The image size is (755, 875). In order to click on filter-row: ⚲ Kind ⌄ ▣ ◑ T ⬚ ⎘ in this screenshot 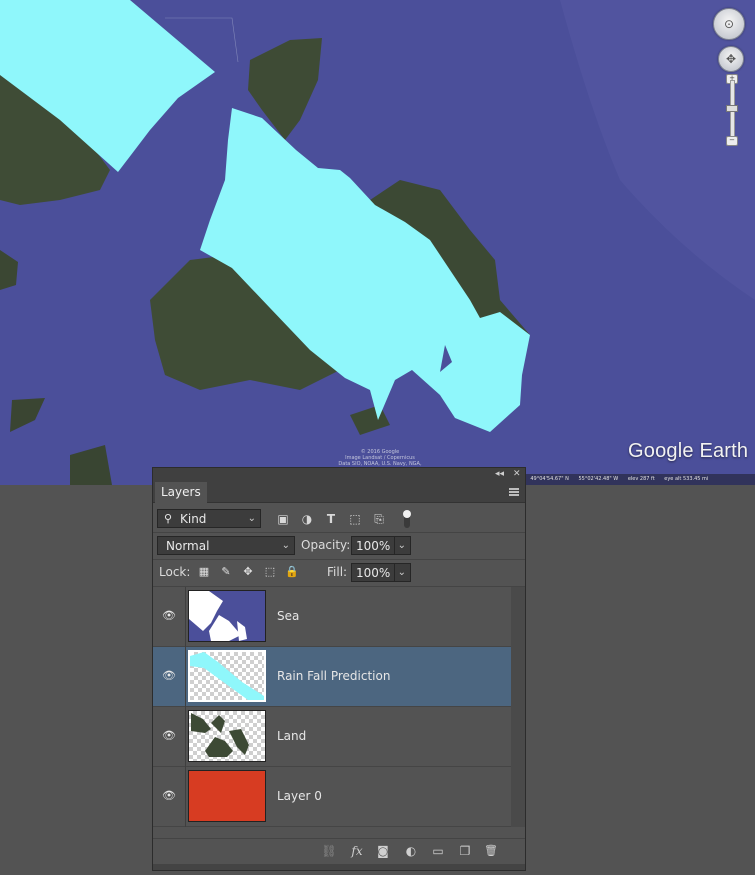, I will do `click(339, 519)`.